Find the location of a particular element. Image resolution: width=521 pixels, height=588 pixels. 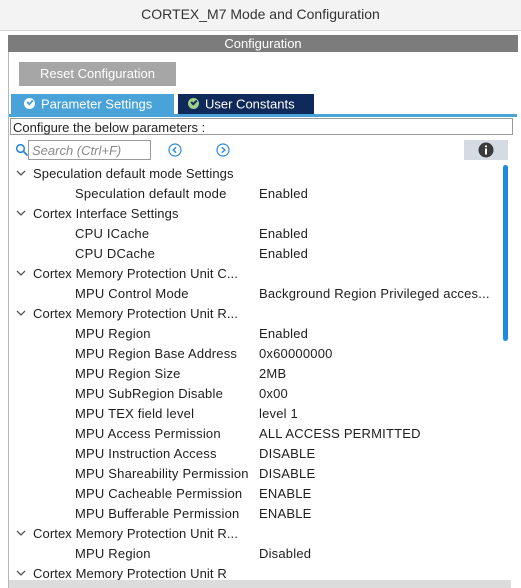

parameter-value: Disabled is located at coordinates (379, 554).